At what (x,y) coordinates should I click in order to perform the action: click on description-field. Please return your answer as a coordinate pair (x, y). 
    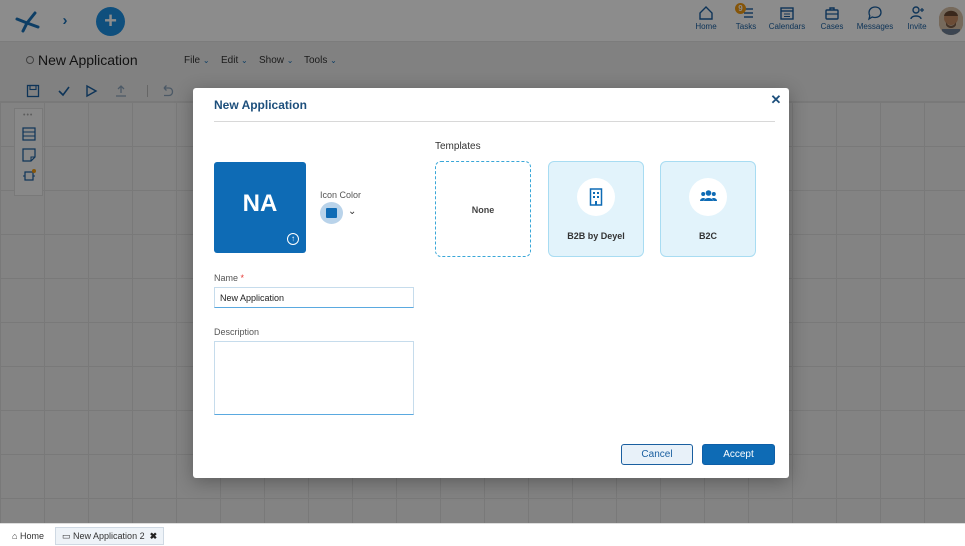
    Looking at the image, I should click on (314, 378).